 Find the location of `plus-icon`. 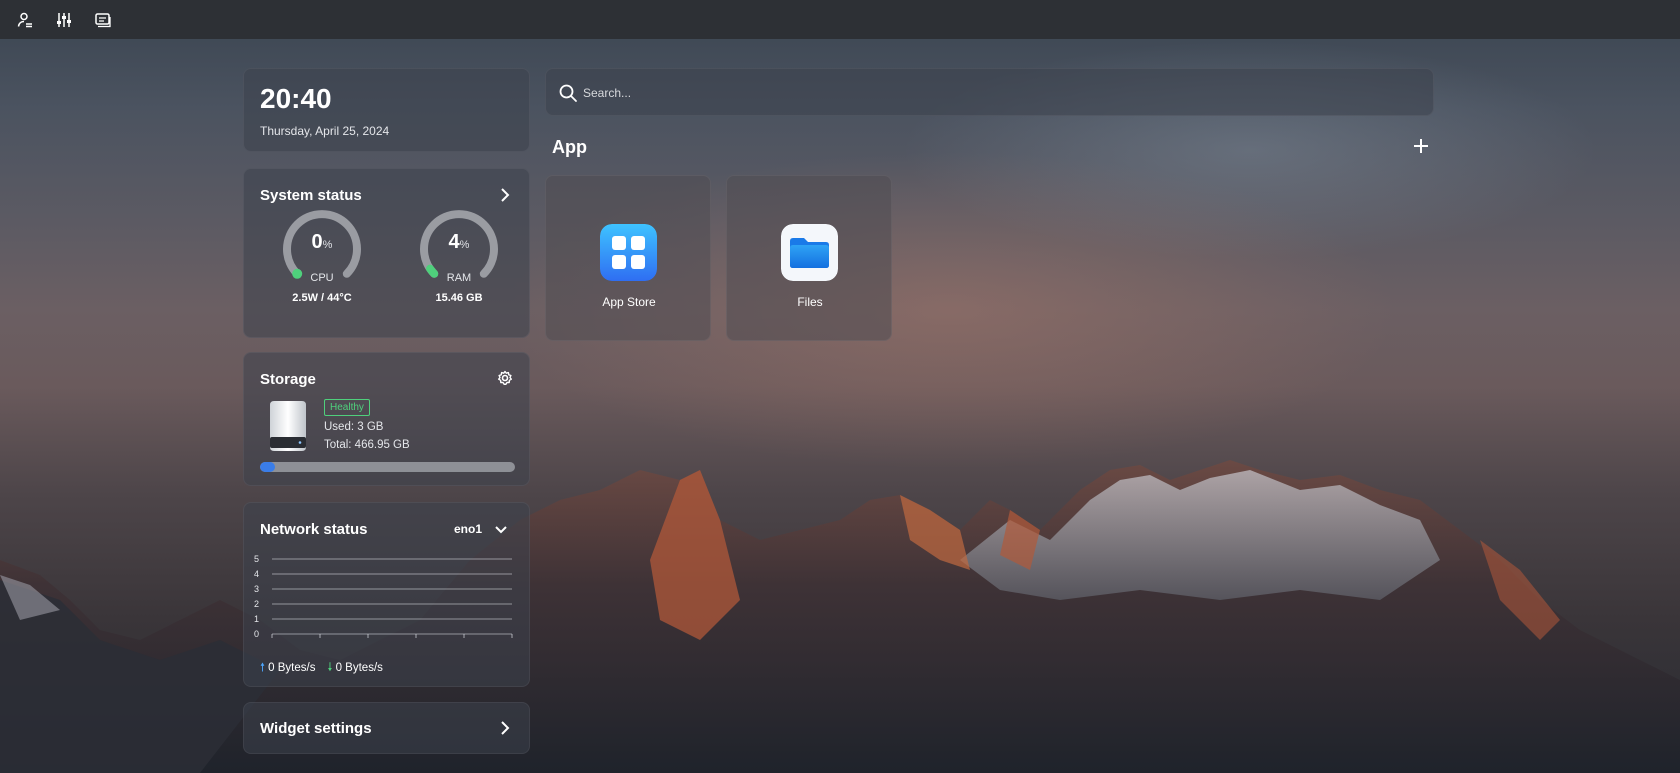

plus-icon is located at coordinates (1421, 146).